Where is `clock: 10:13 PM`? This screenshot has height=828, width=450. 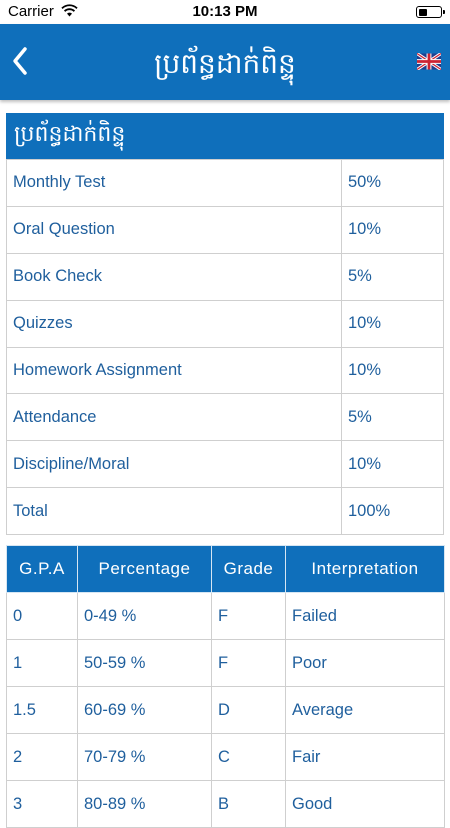 clock: 10:13 PM is located at coordinates (225, 11).